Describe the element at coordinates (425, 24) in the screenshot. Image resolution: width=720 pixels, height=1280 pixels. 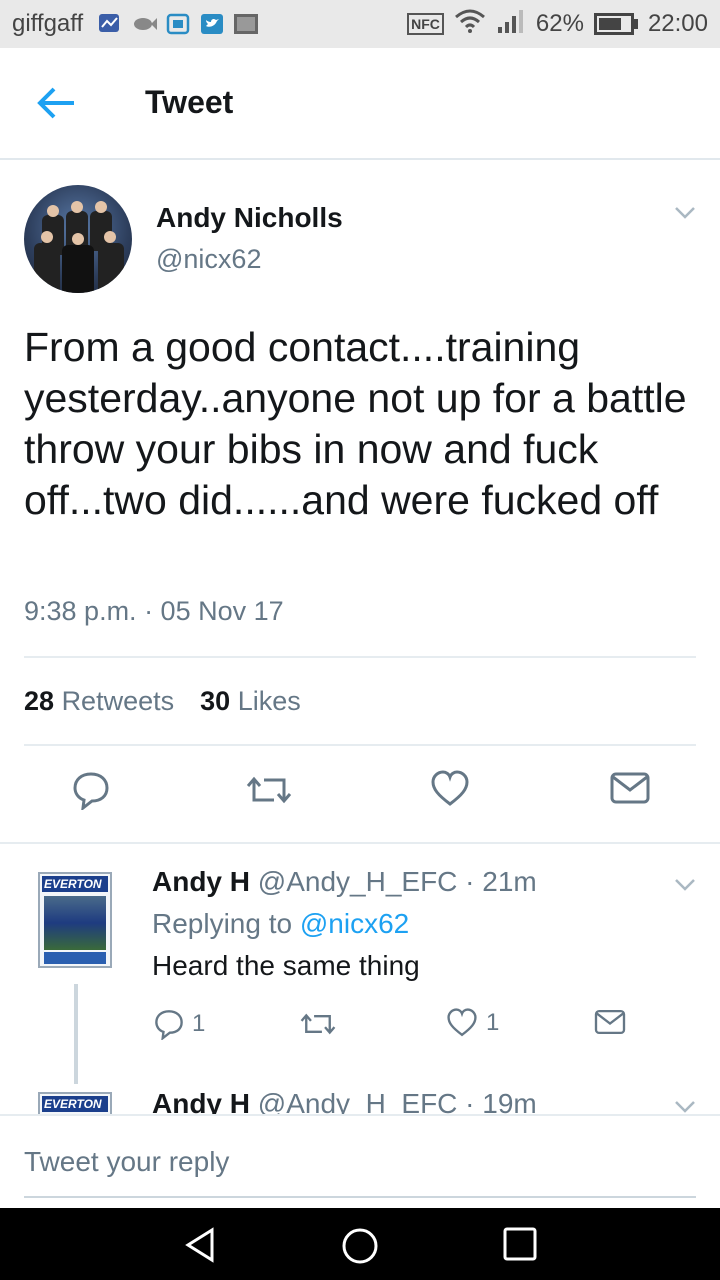
I see `nfc-icon: NFC` at that location.